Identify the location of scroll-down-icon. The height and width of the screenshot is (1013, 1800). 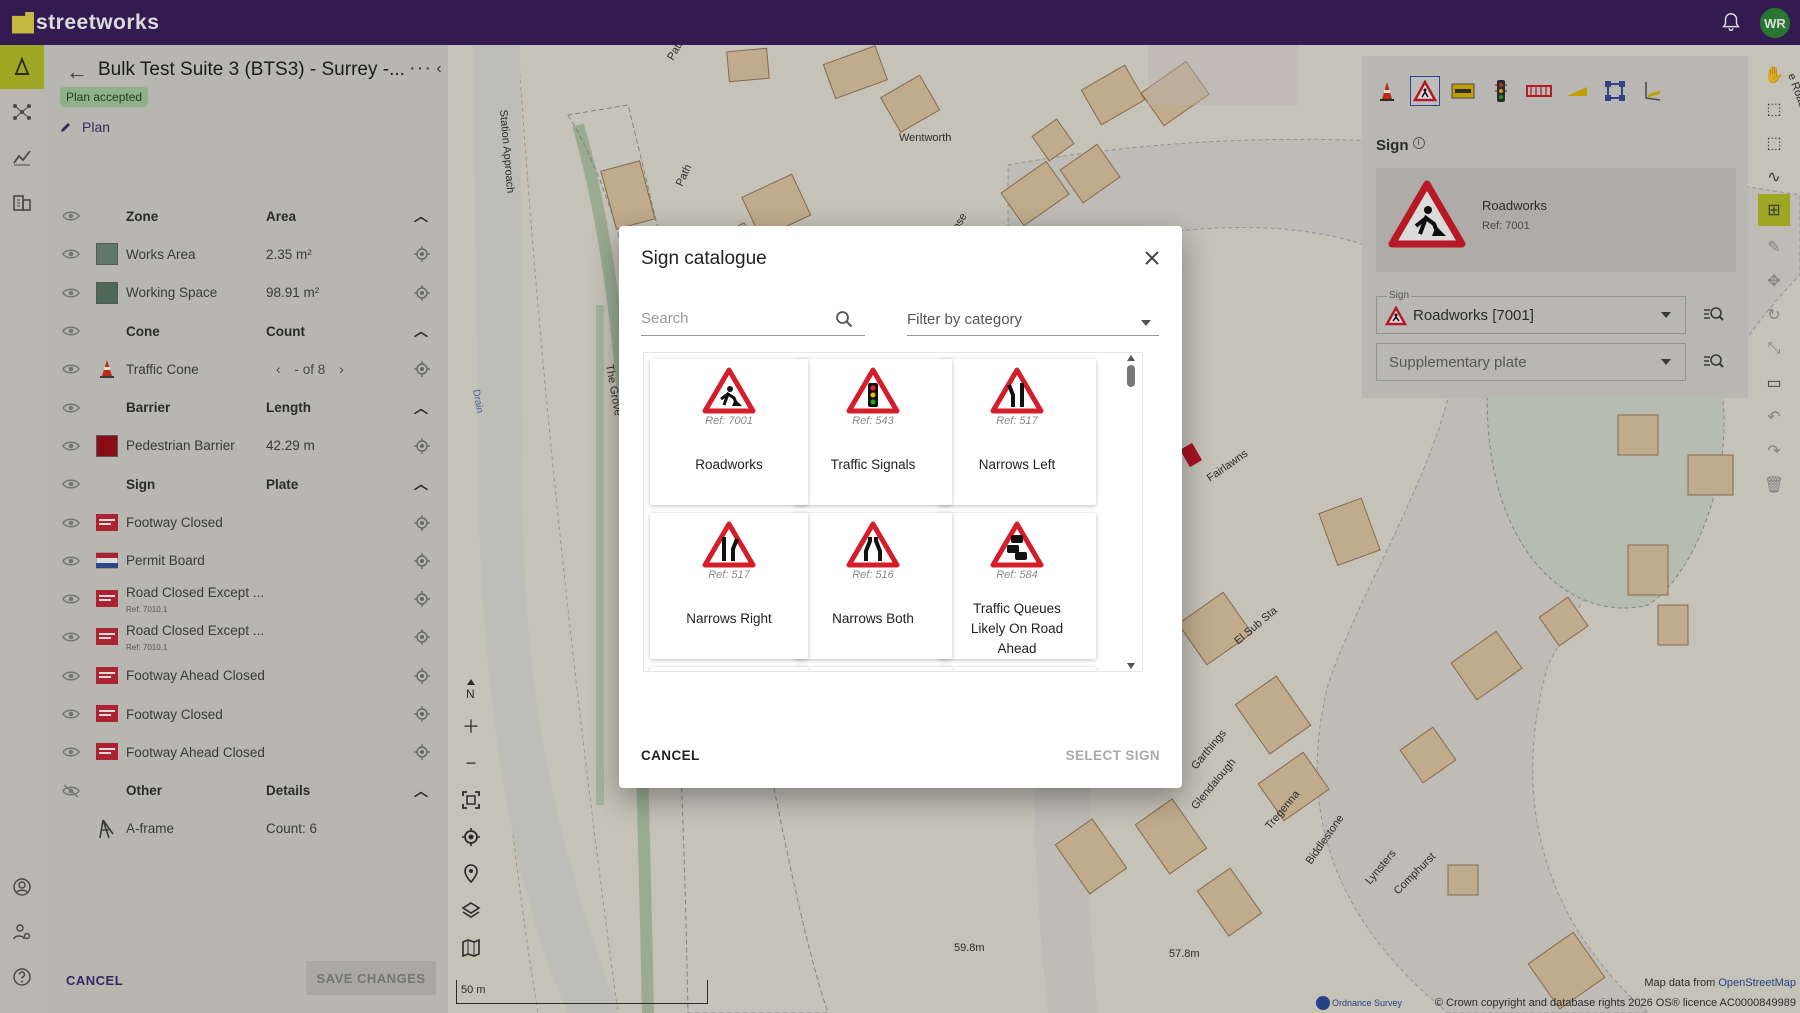
(1131, 666).